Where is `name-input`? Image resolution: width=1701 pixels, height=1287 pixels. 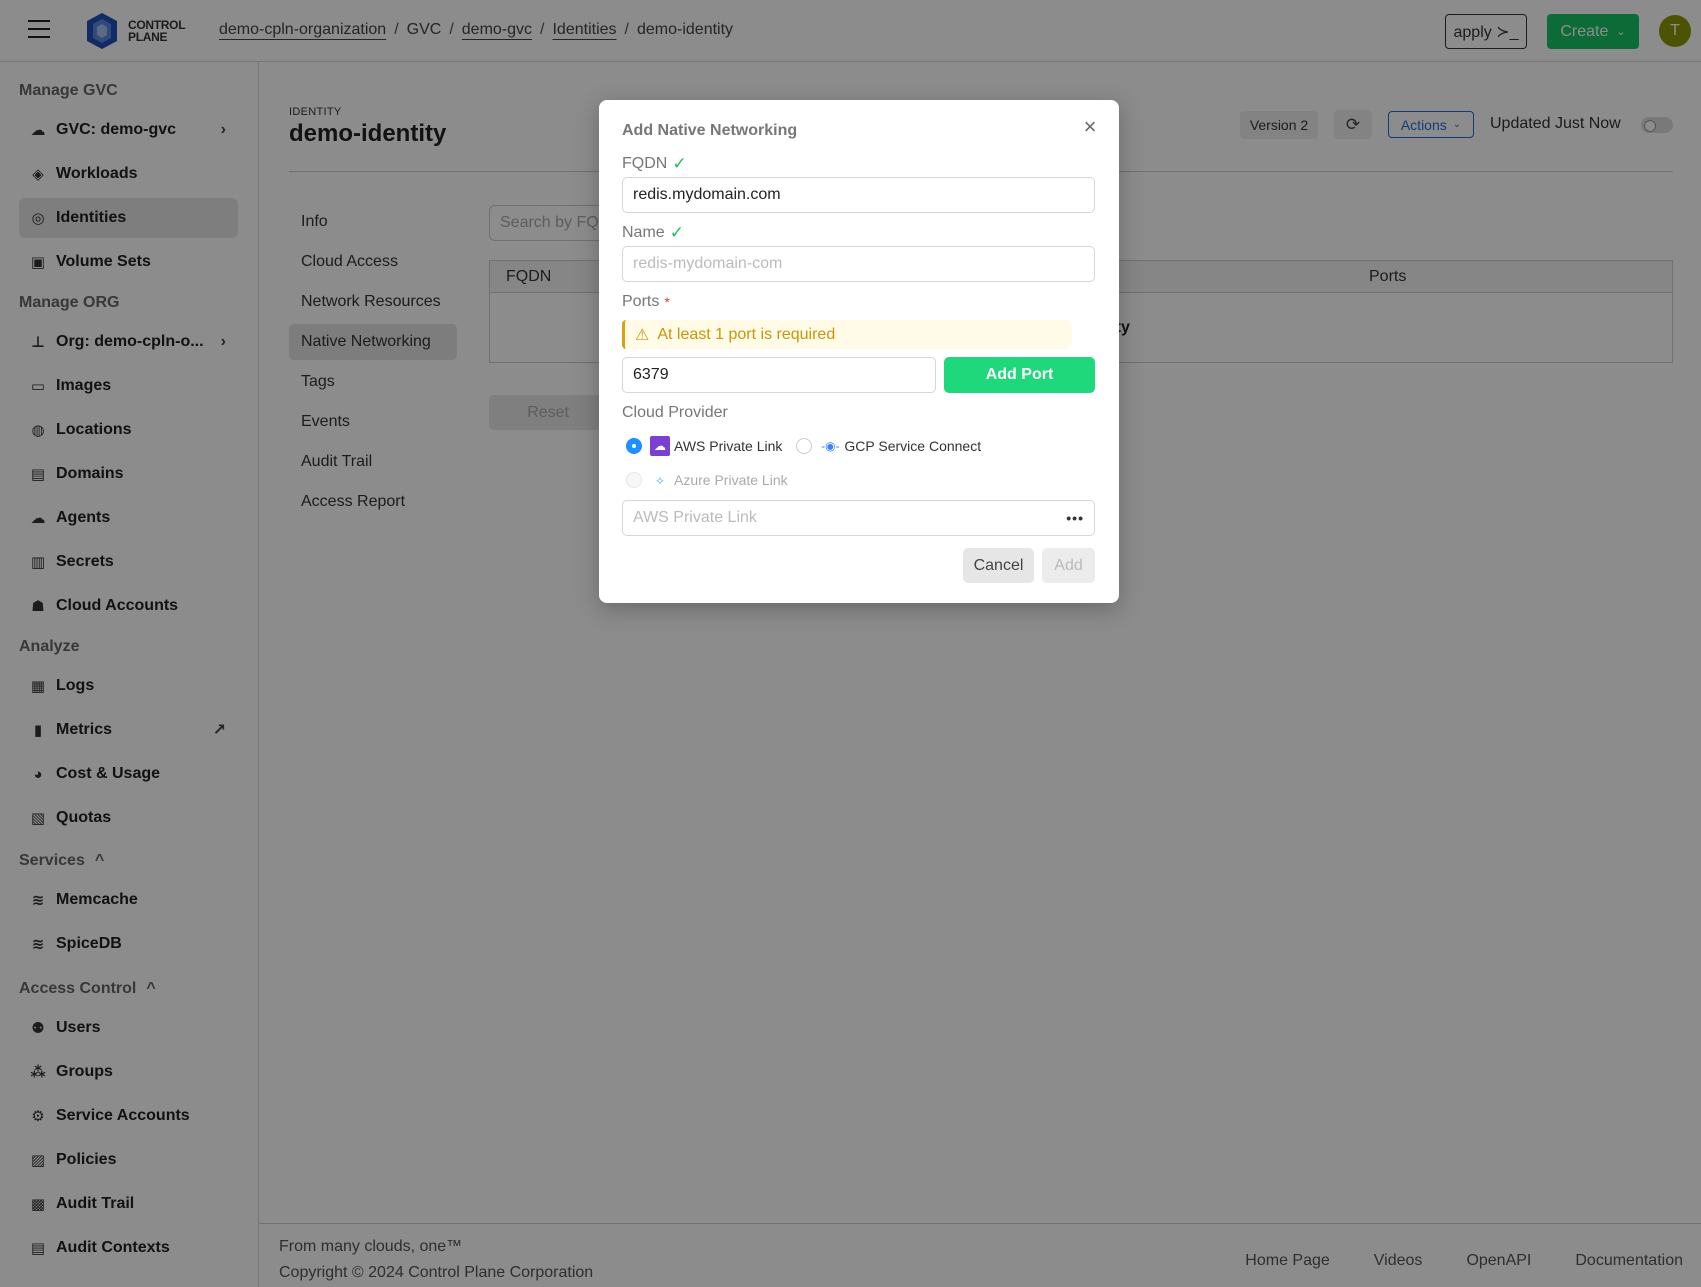
name-input is located at coordinates (858, 264).